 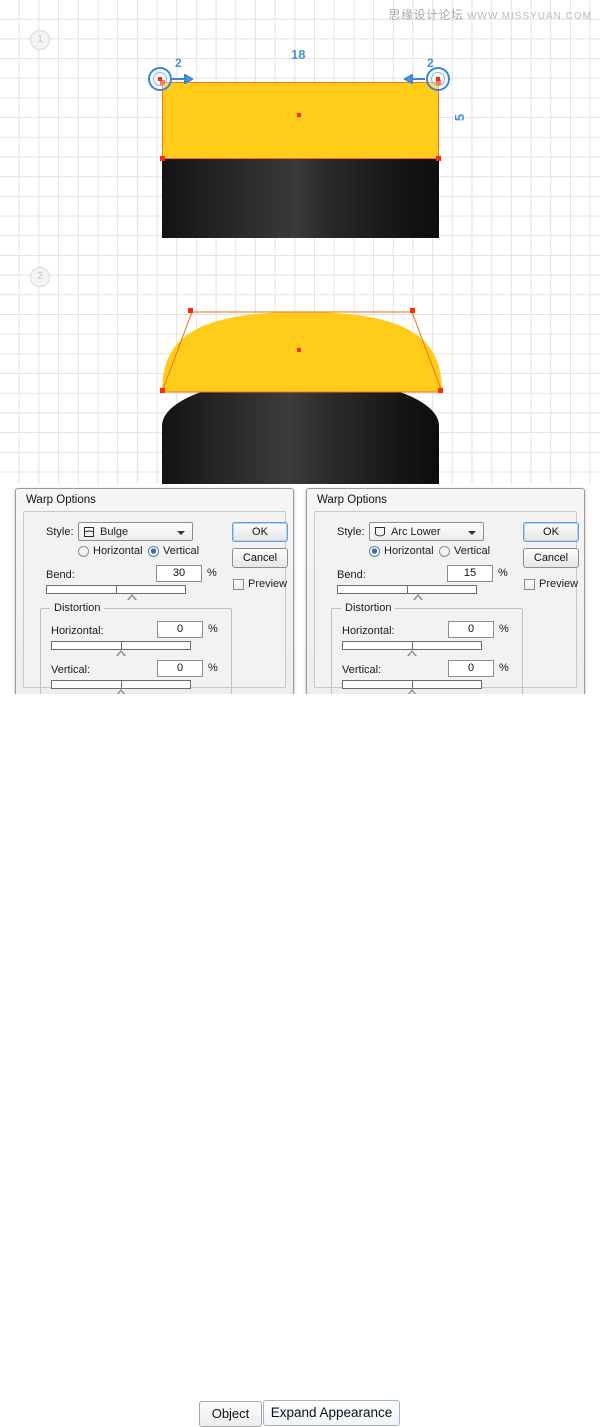 What do you see at coordinates (430, 63) in the screenshot?
I see `right-handle-value-label: 2` at bounding box center [430, 63].